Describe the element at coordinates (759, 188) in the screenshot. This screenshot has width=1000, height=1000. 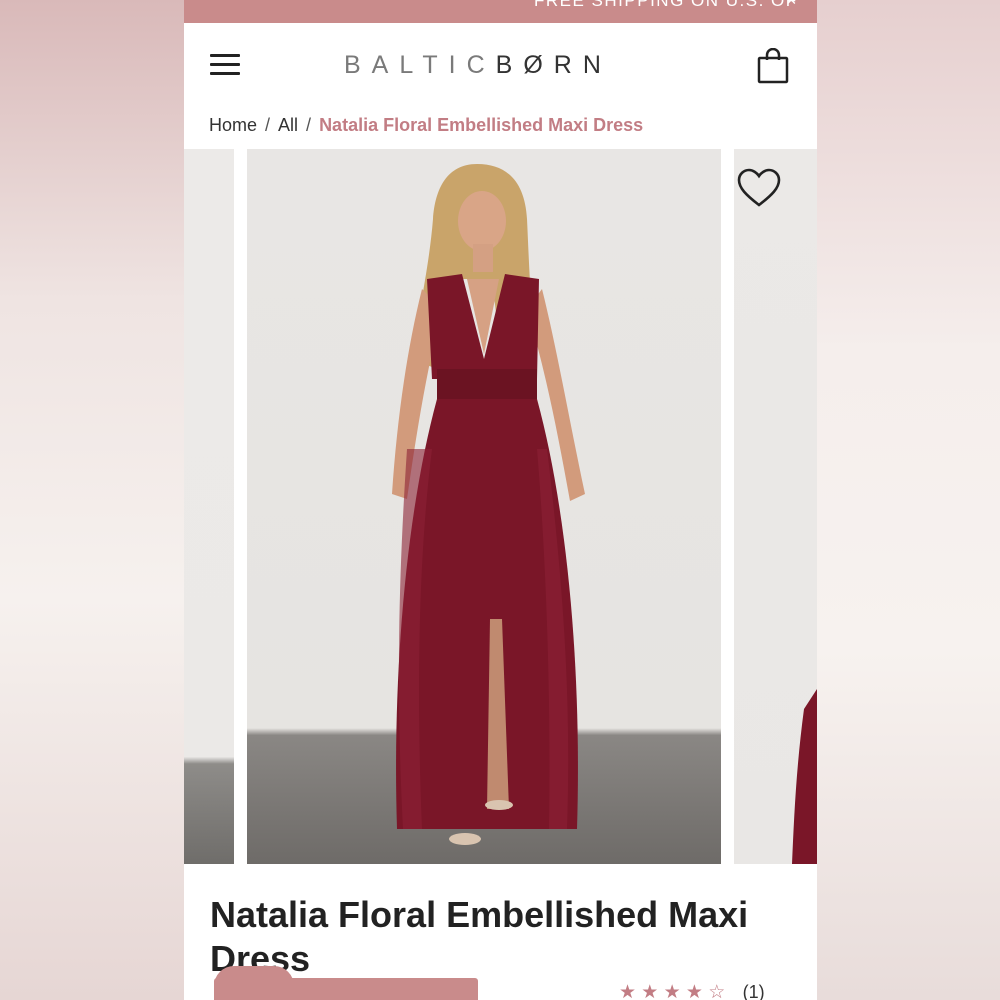
I see `heart-icon` at that location.